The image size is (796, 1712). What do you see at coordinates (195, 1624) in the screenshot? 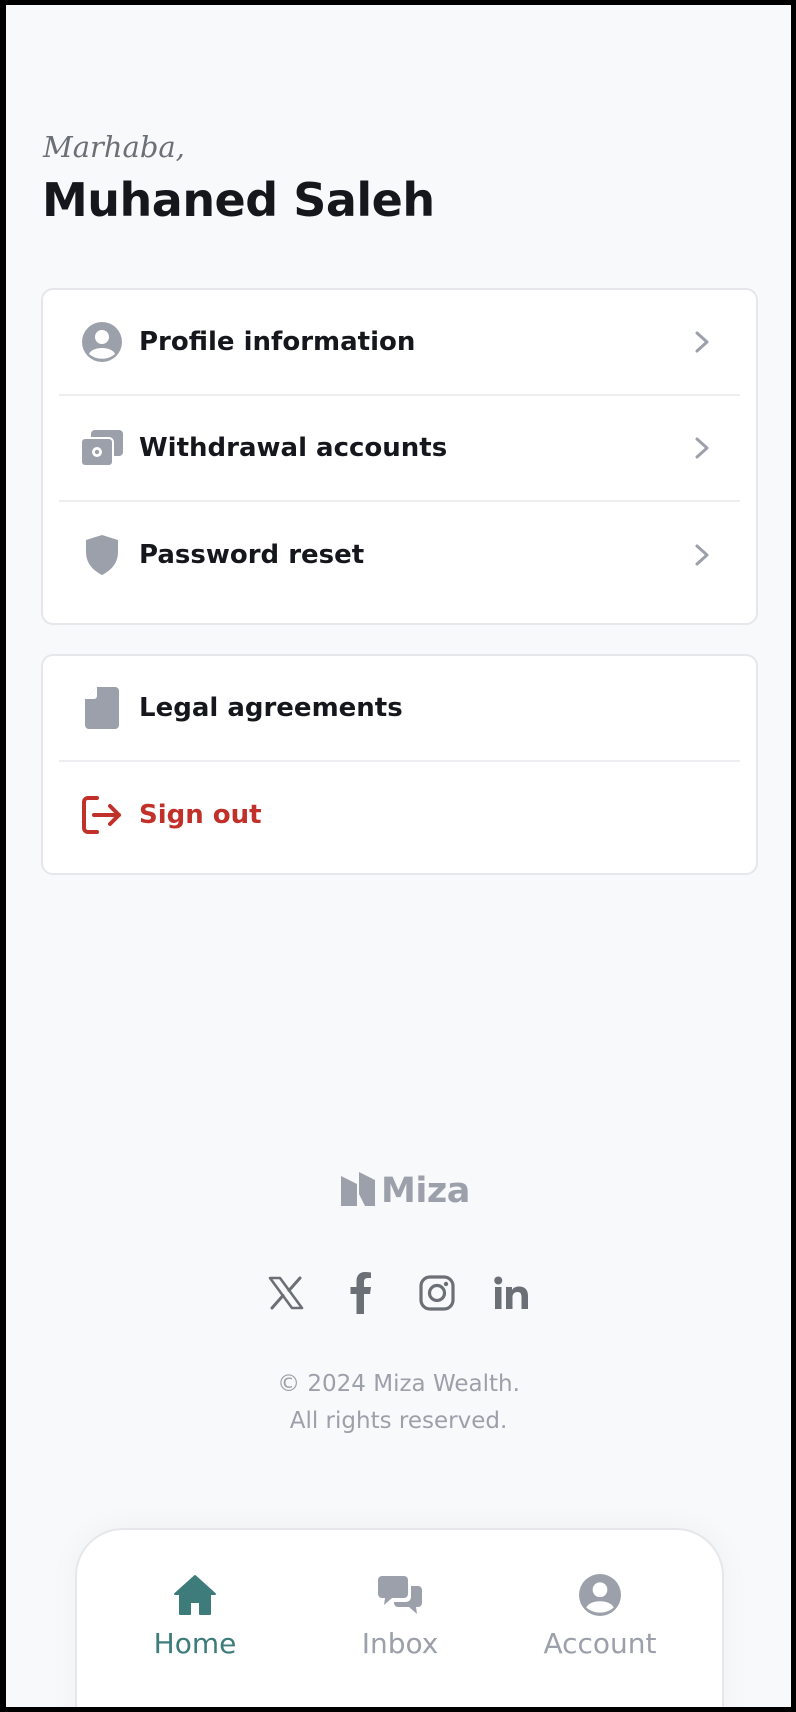
I see `tab-home: Home` at bounding box center [195, 1624].